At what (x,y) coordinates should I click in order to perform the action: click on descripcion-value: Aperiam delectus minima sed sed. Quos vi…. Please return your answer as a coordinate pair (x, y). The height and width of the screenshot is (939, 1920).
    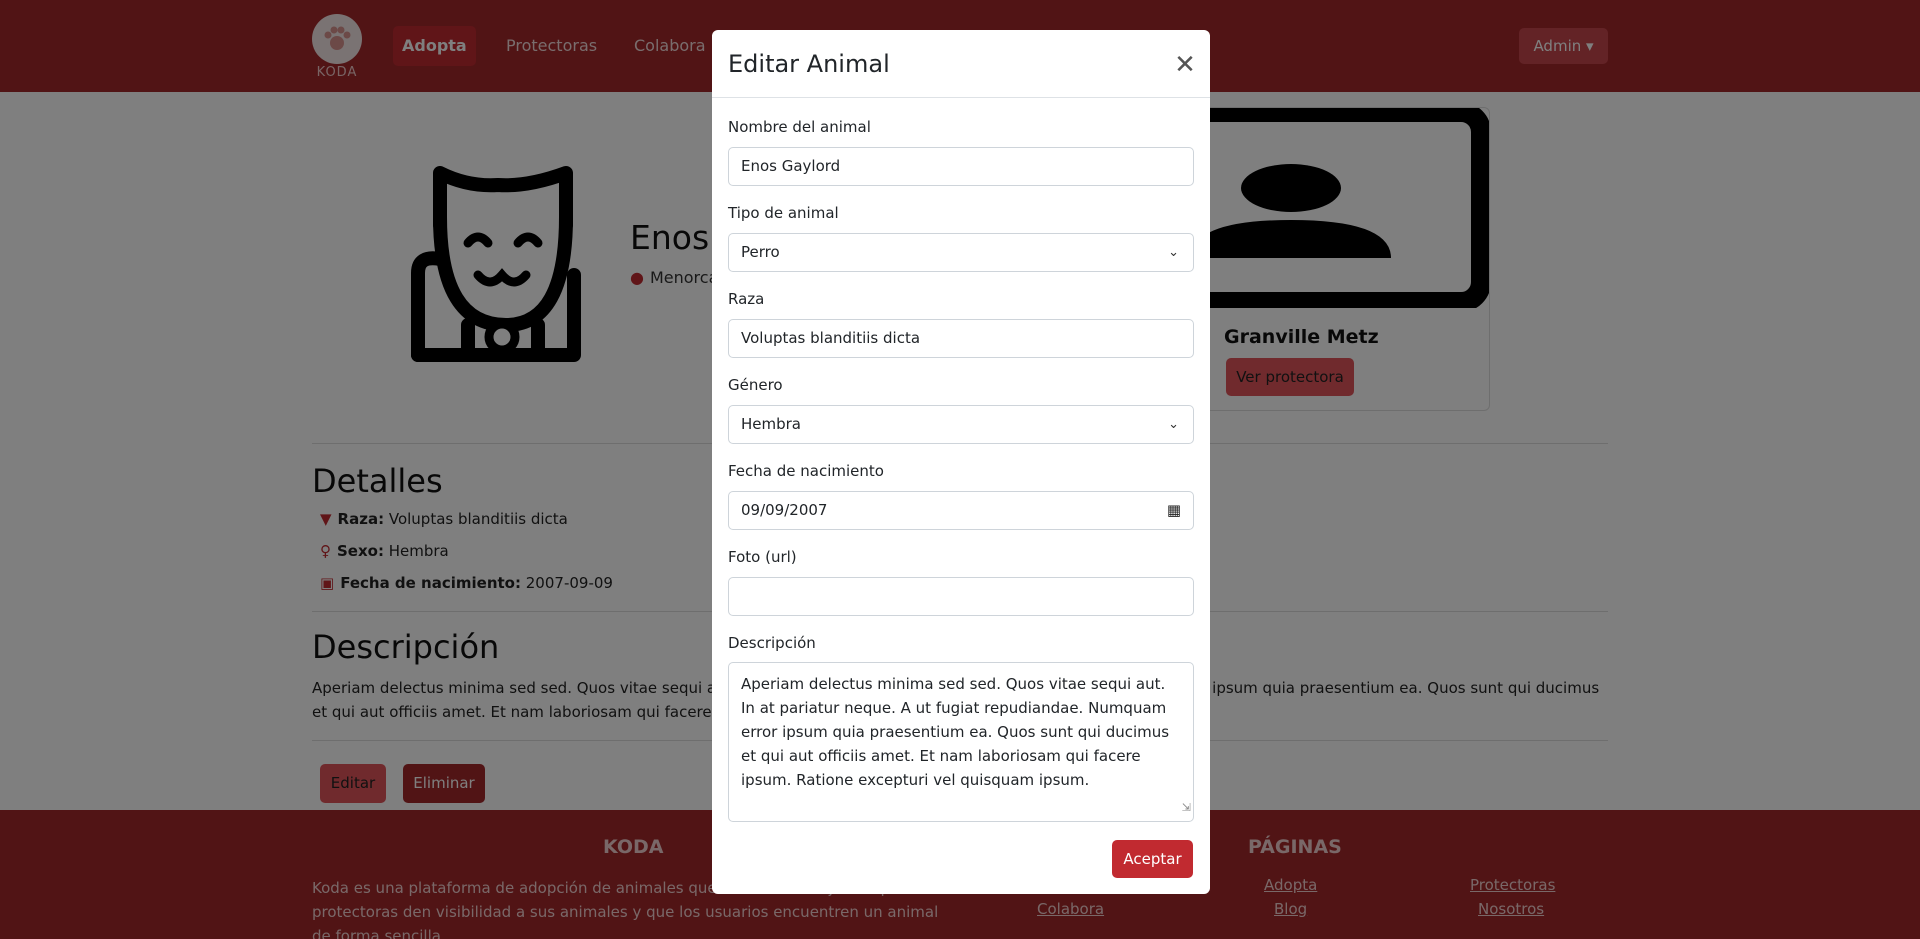
    Looking at the image, I should click on (955, 732).